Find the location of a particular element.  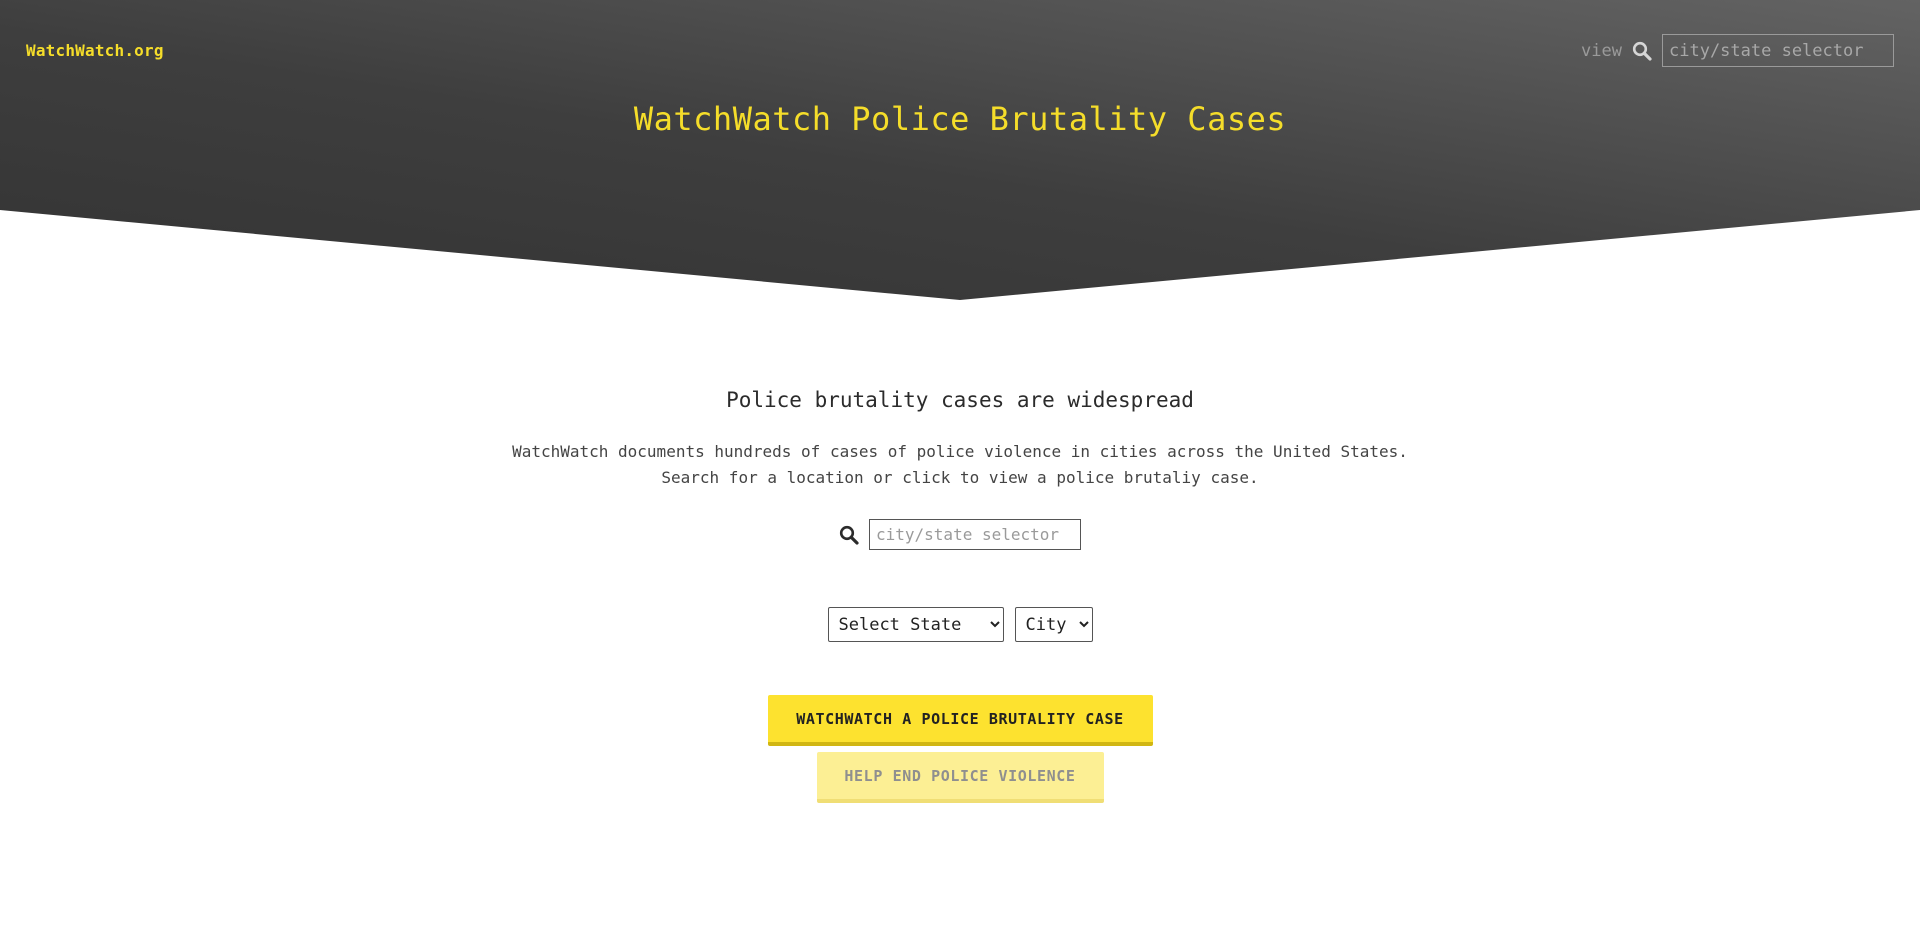

location-search is located at coordinates (960, 534).